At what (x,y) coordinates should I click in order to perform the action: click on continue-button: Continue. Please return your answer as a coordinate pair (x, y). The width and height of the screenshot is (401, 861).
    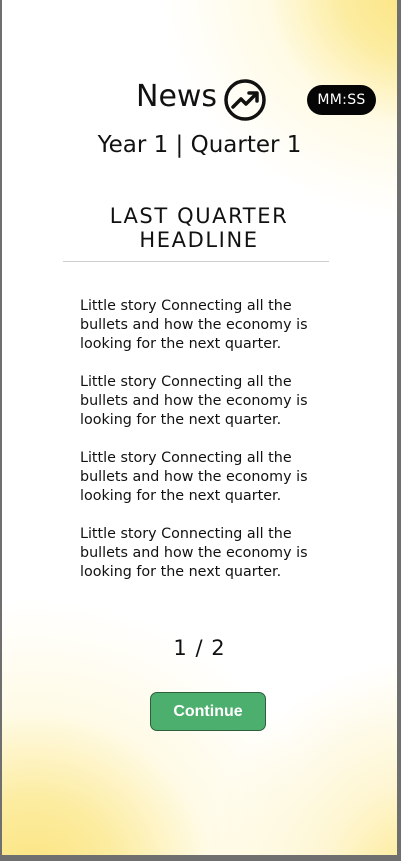
    Looking at the image, I should click on (208, 711).